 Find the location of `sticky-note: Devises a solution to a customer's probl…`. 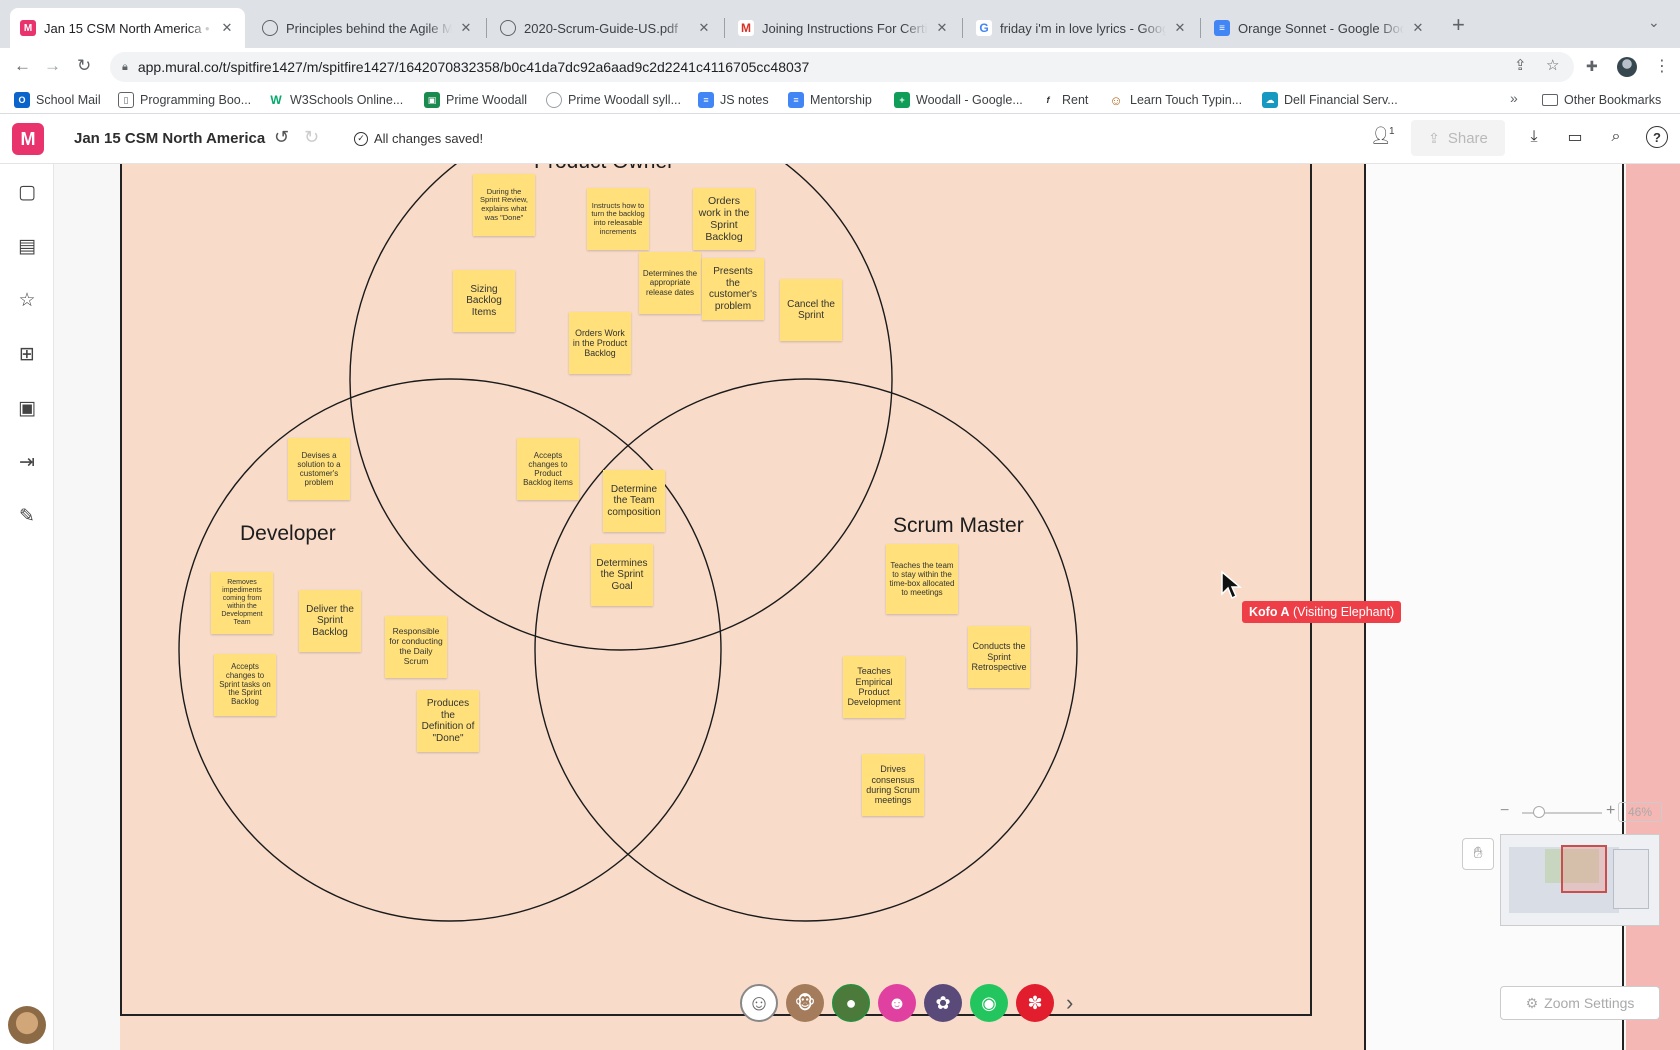

sticky-note: Devises a solution to a customer's probl… is located at coordinates (319, 469).